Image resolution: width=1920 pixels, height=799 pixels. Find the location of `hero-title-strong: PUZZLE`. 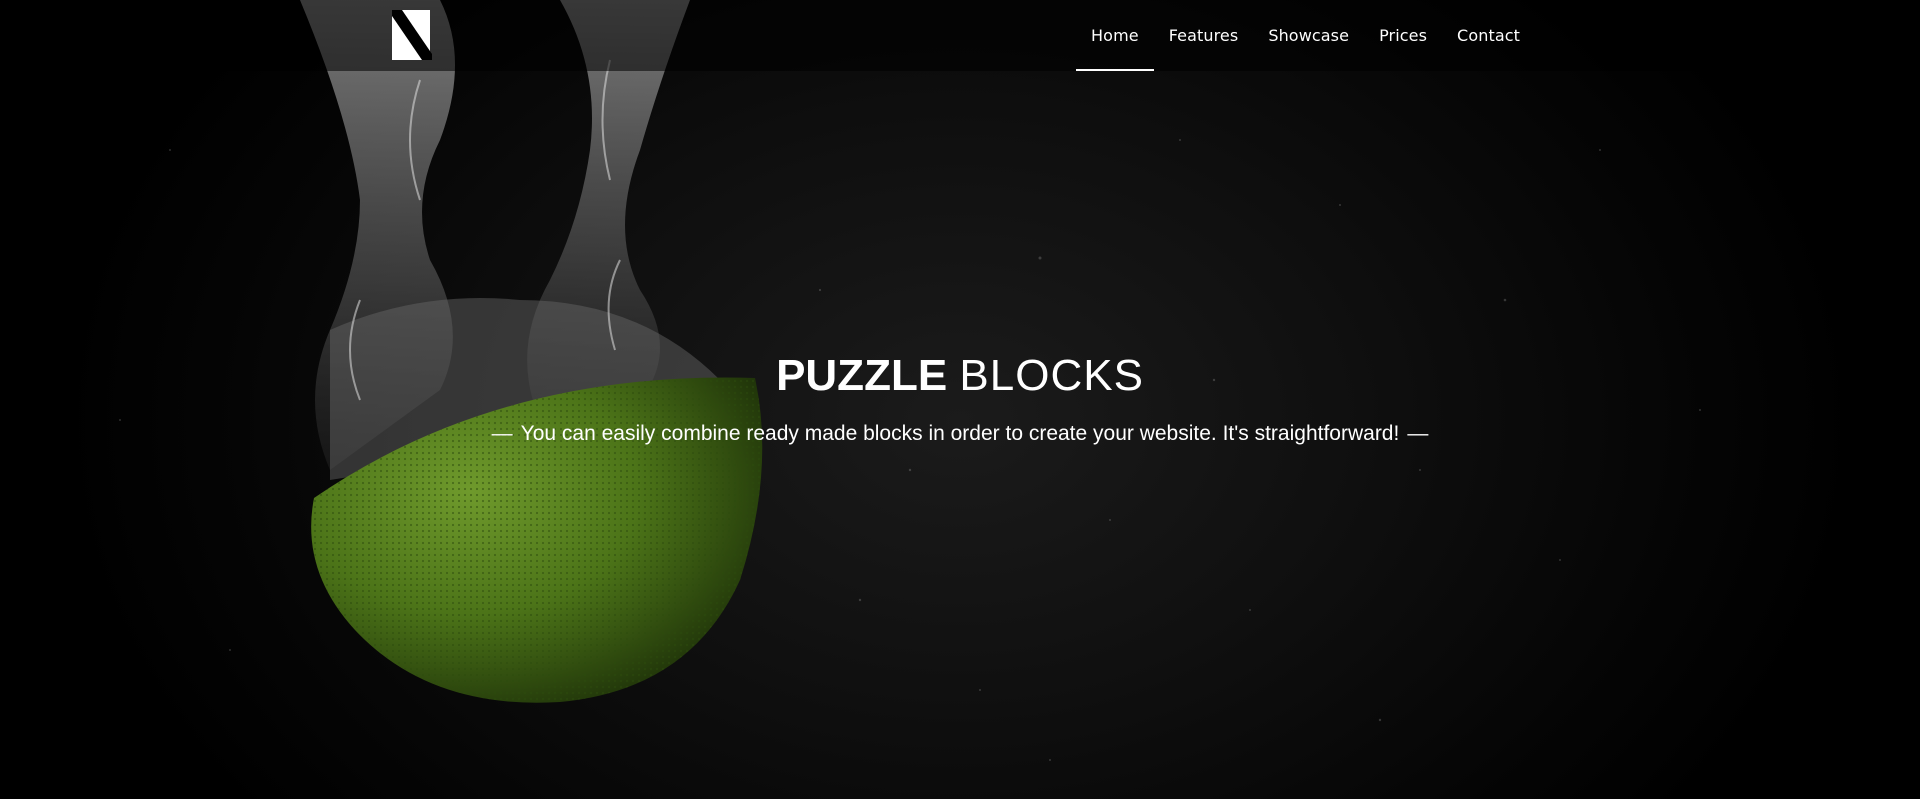

hero-title-strong: PUZZLE is located at coordinates (862, 375).